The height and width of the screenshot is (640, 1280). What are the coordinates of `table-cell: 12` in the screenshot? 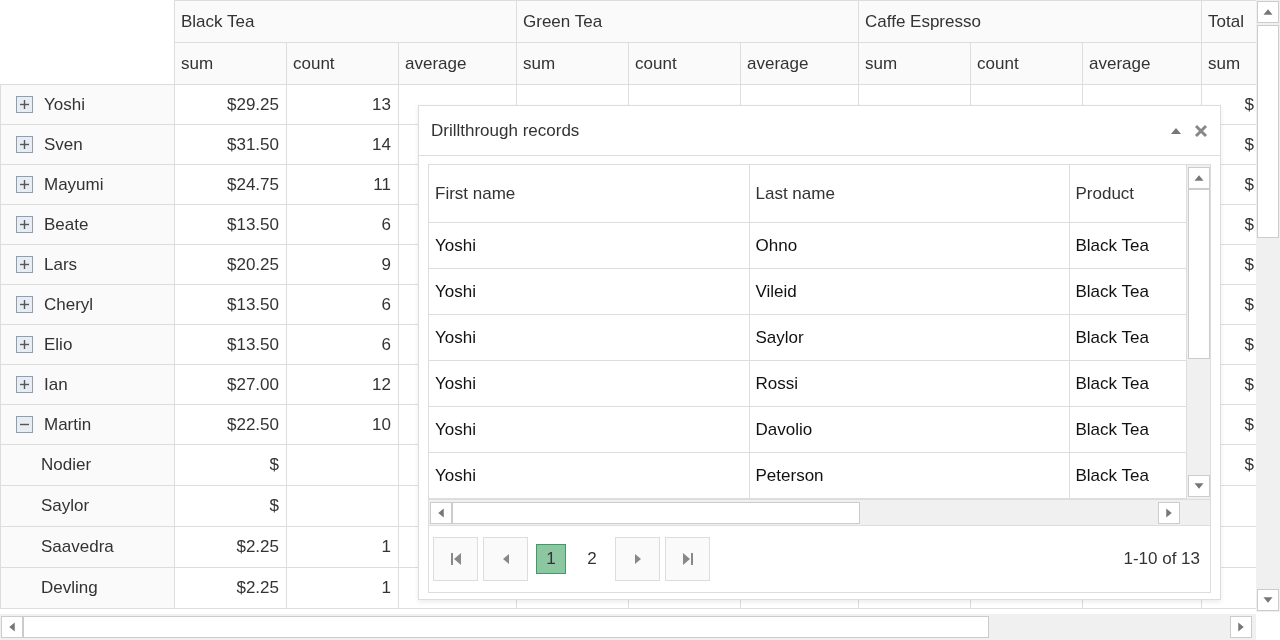 It's located at (381, 384).